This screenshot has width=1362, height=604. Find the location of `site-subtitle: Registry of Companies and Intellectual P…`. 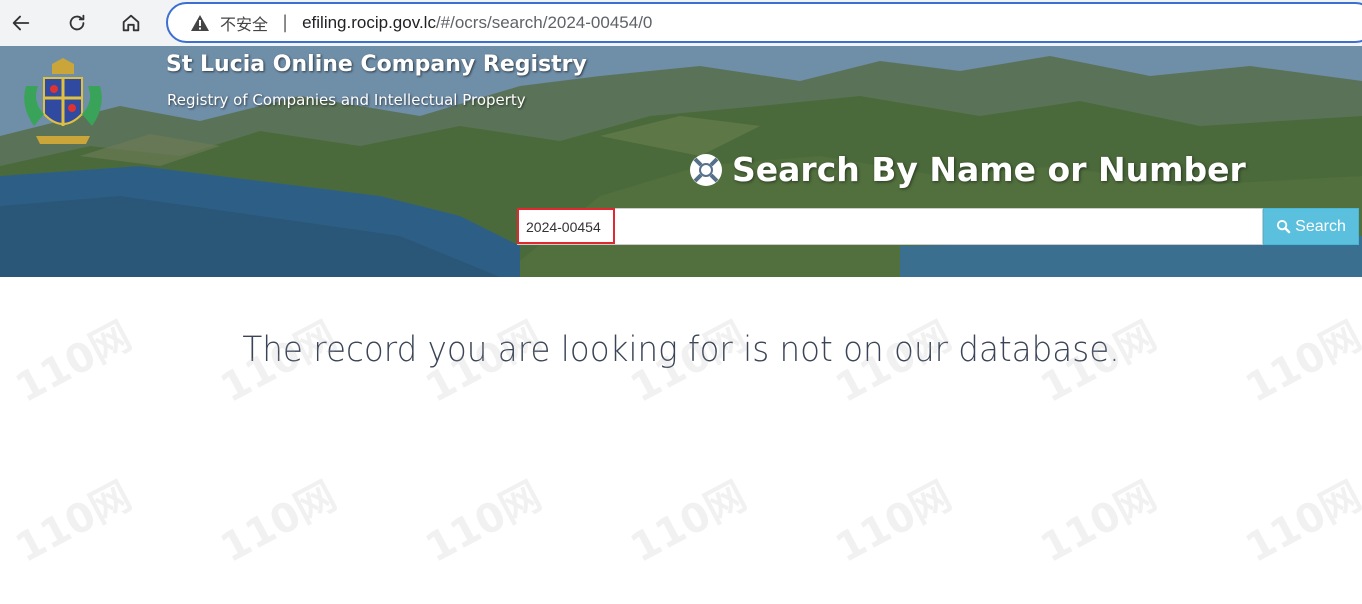

site-subtitle: Registry of Companies and Intellectual P… is located at coordinates (346, 100).